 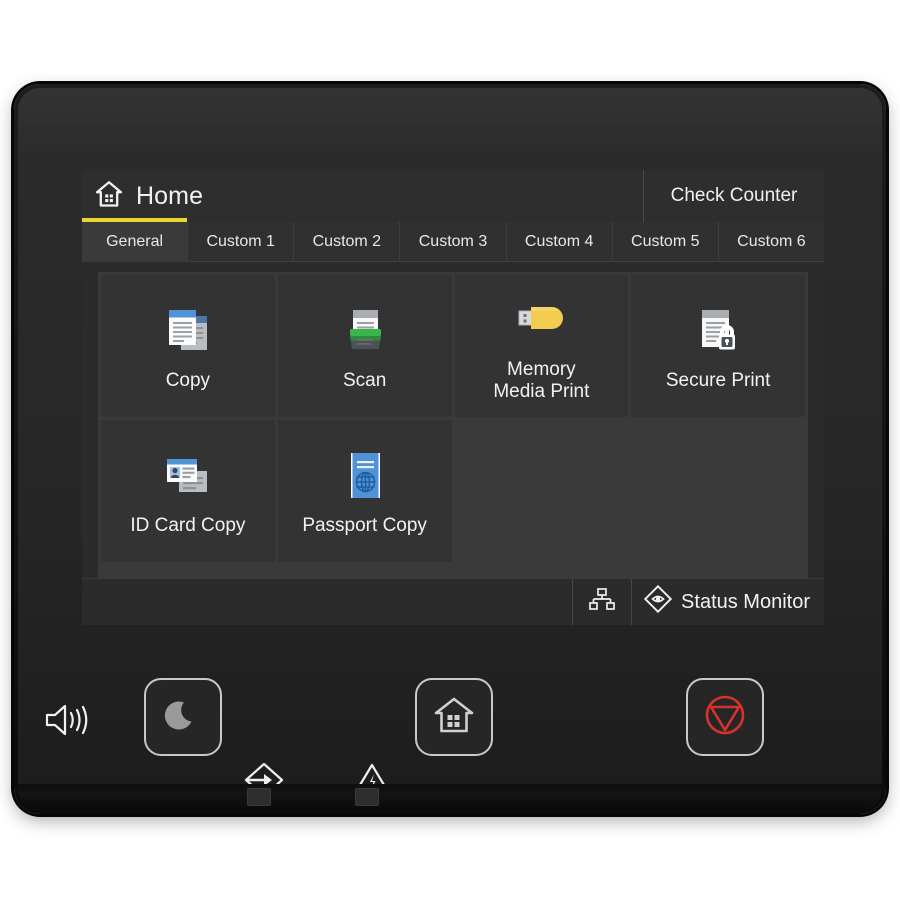 I want to click on passport-icon, so click(x=365, y=476).